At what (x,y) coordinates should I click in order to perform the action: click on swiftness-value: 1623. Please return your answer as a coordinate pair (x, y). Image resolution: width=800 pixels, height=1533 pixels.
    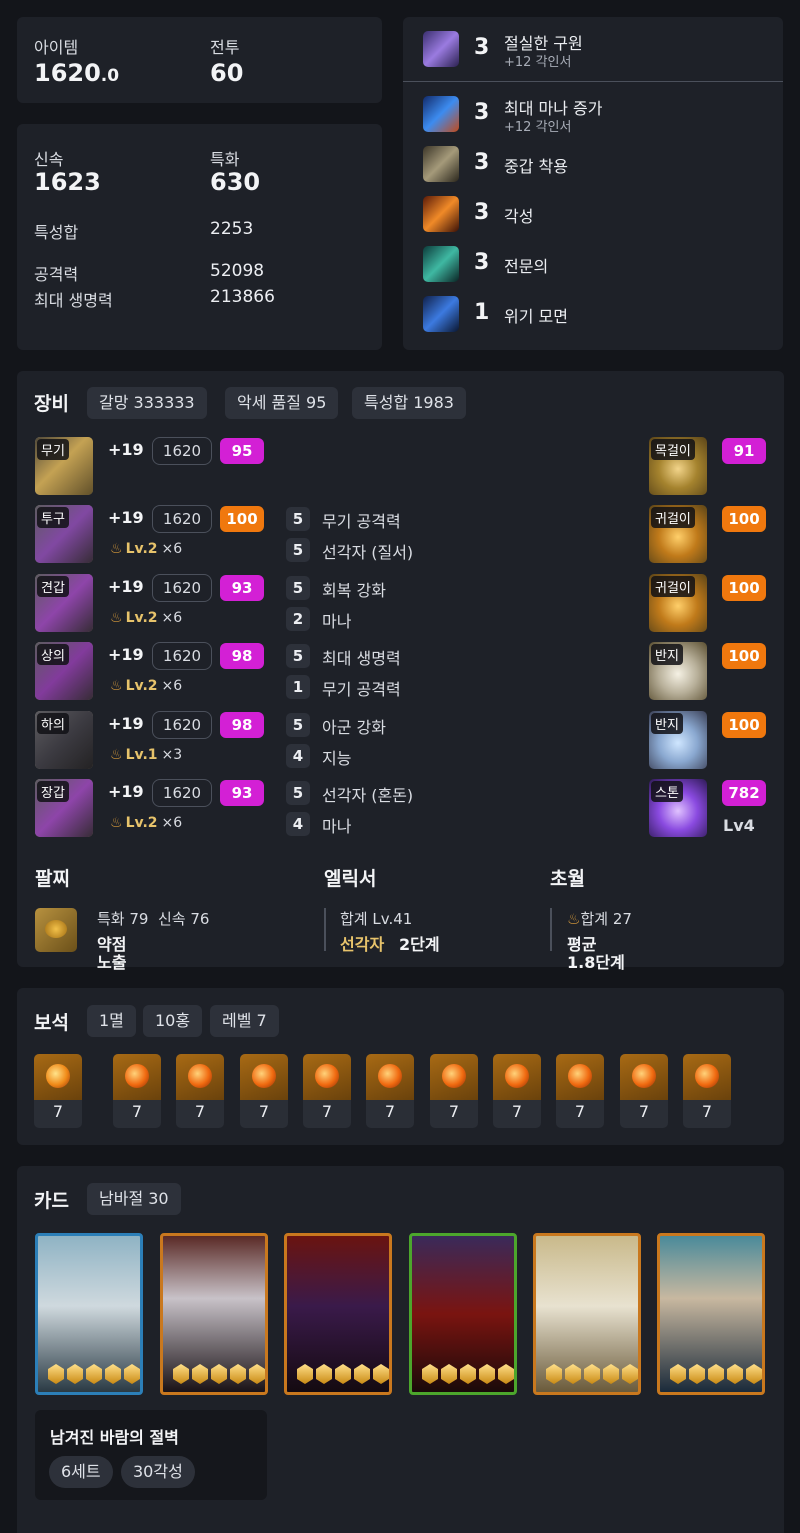
    Looking at the image, I should click on (67, 182).